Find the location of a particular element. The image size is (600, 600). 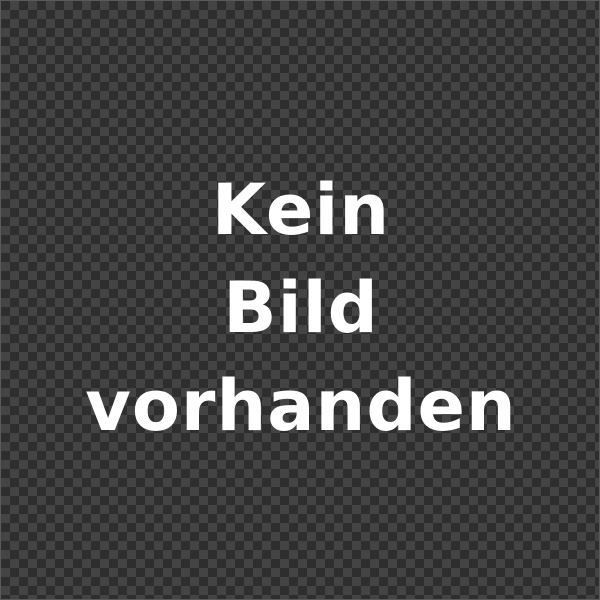

message-line-3: vorhanden is located at coordinates (301, 406).